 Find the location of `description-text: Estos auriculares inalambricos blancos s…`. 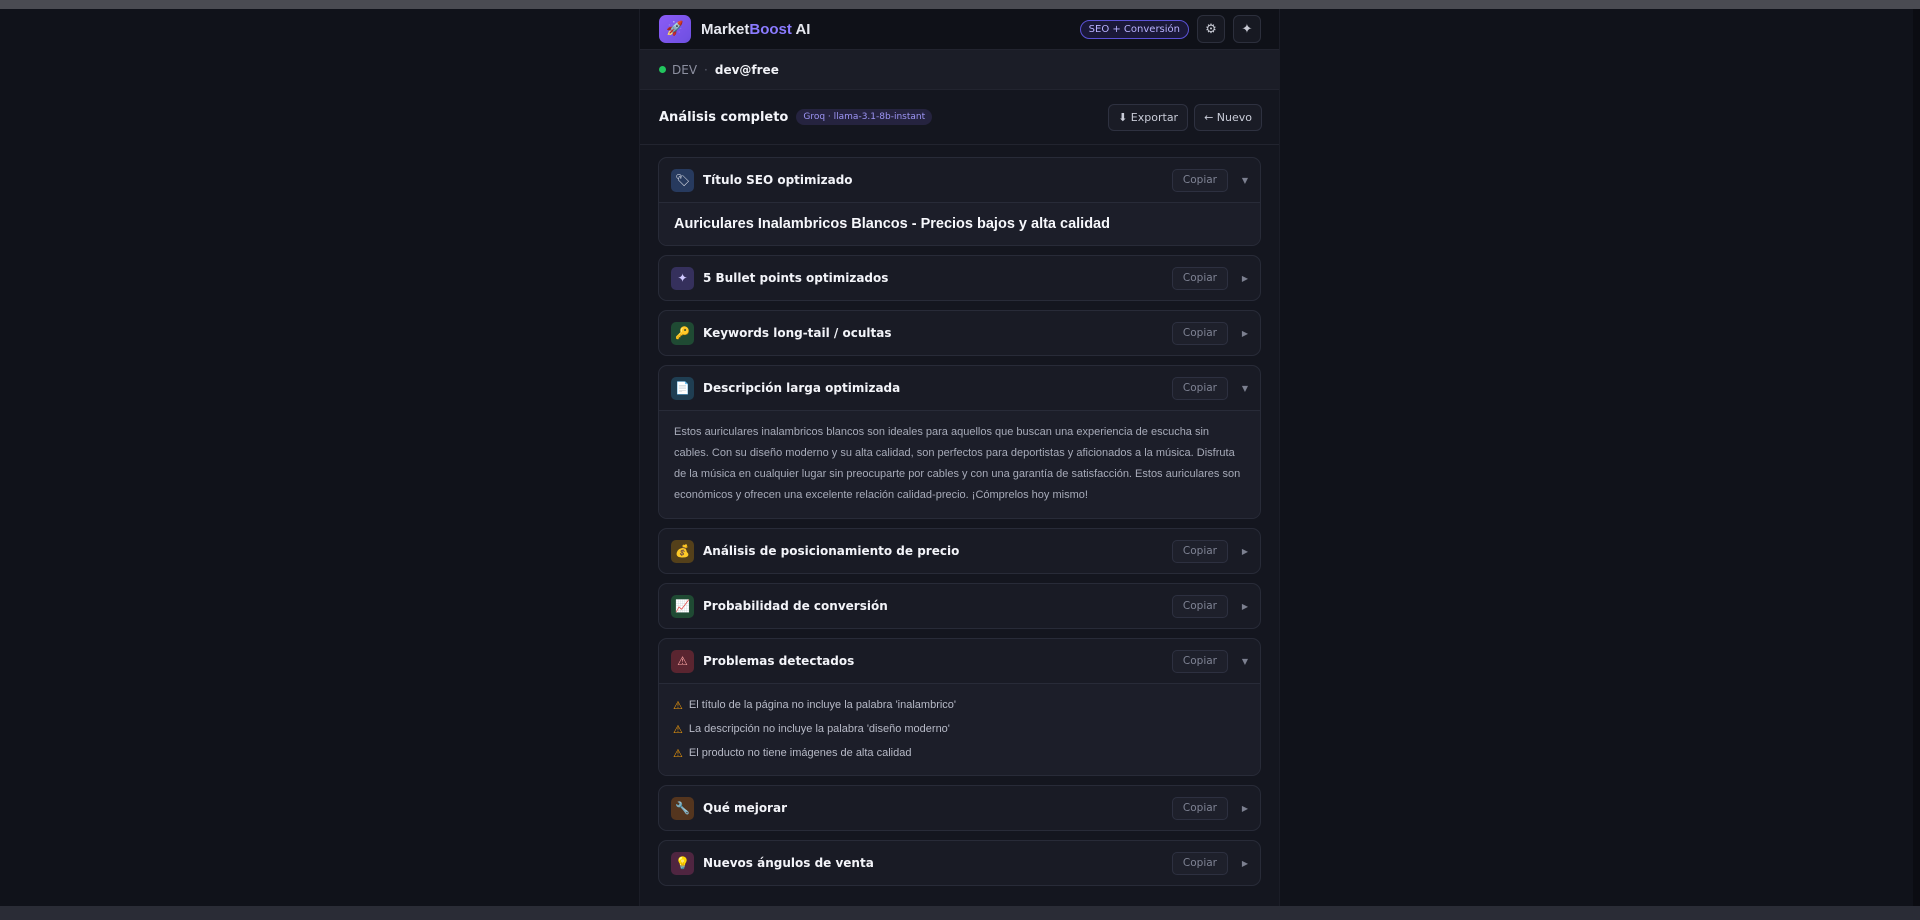

description-text: Estos auriculares inalambricos blancos s… is located at coordinates (957, 463).